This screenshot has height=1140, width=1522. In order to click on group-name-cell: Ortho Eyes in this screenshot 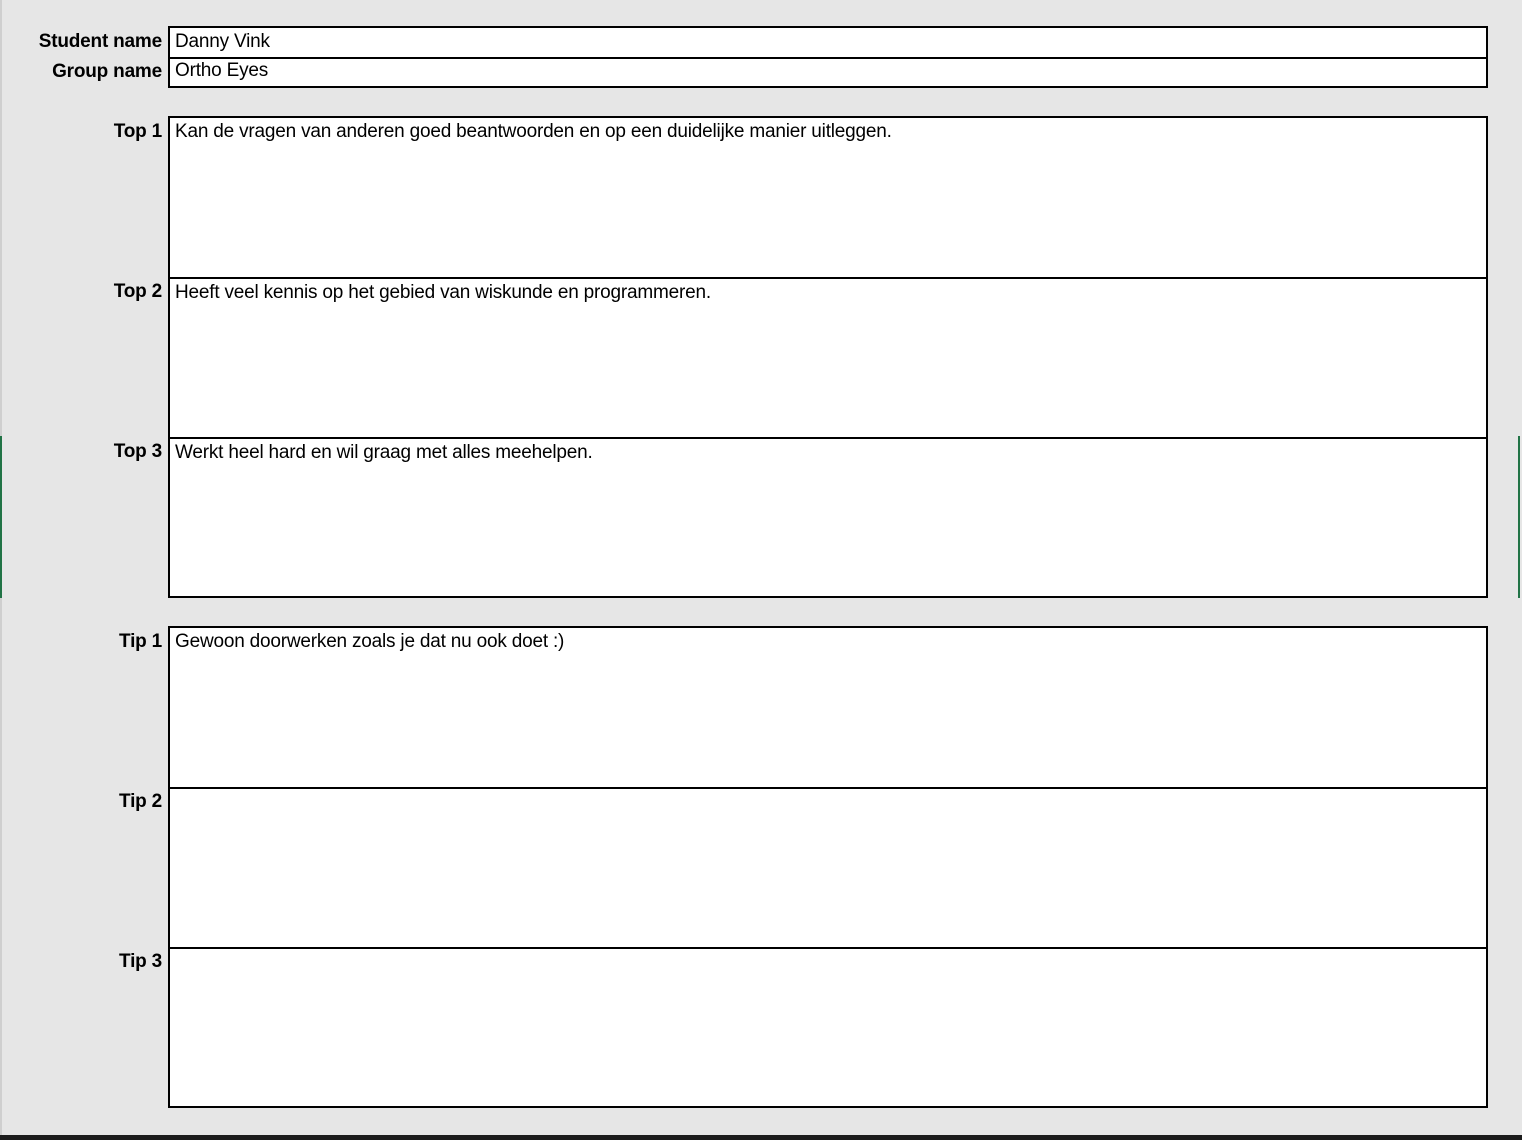, I will do `click(828, 71)`.